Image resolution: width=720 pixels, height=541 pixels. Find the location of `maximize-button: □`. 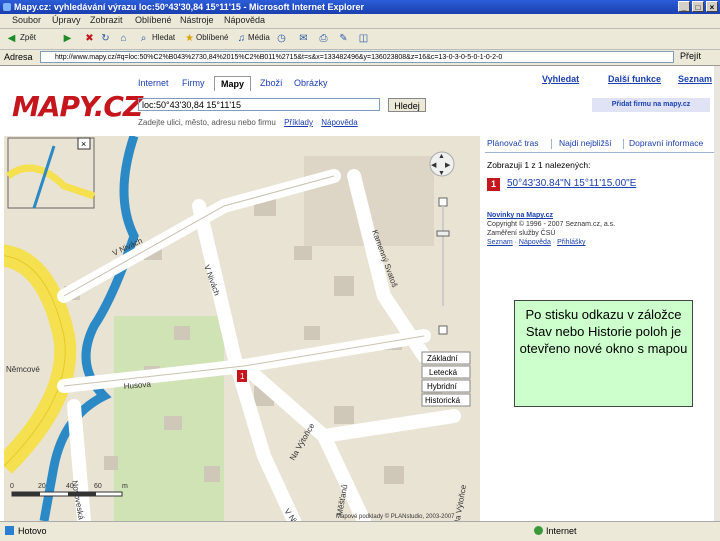

maximize-button: □ is located at coordinates (698, 6).